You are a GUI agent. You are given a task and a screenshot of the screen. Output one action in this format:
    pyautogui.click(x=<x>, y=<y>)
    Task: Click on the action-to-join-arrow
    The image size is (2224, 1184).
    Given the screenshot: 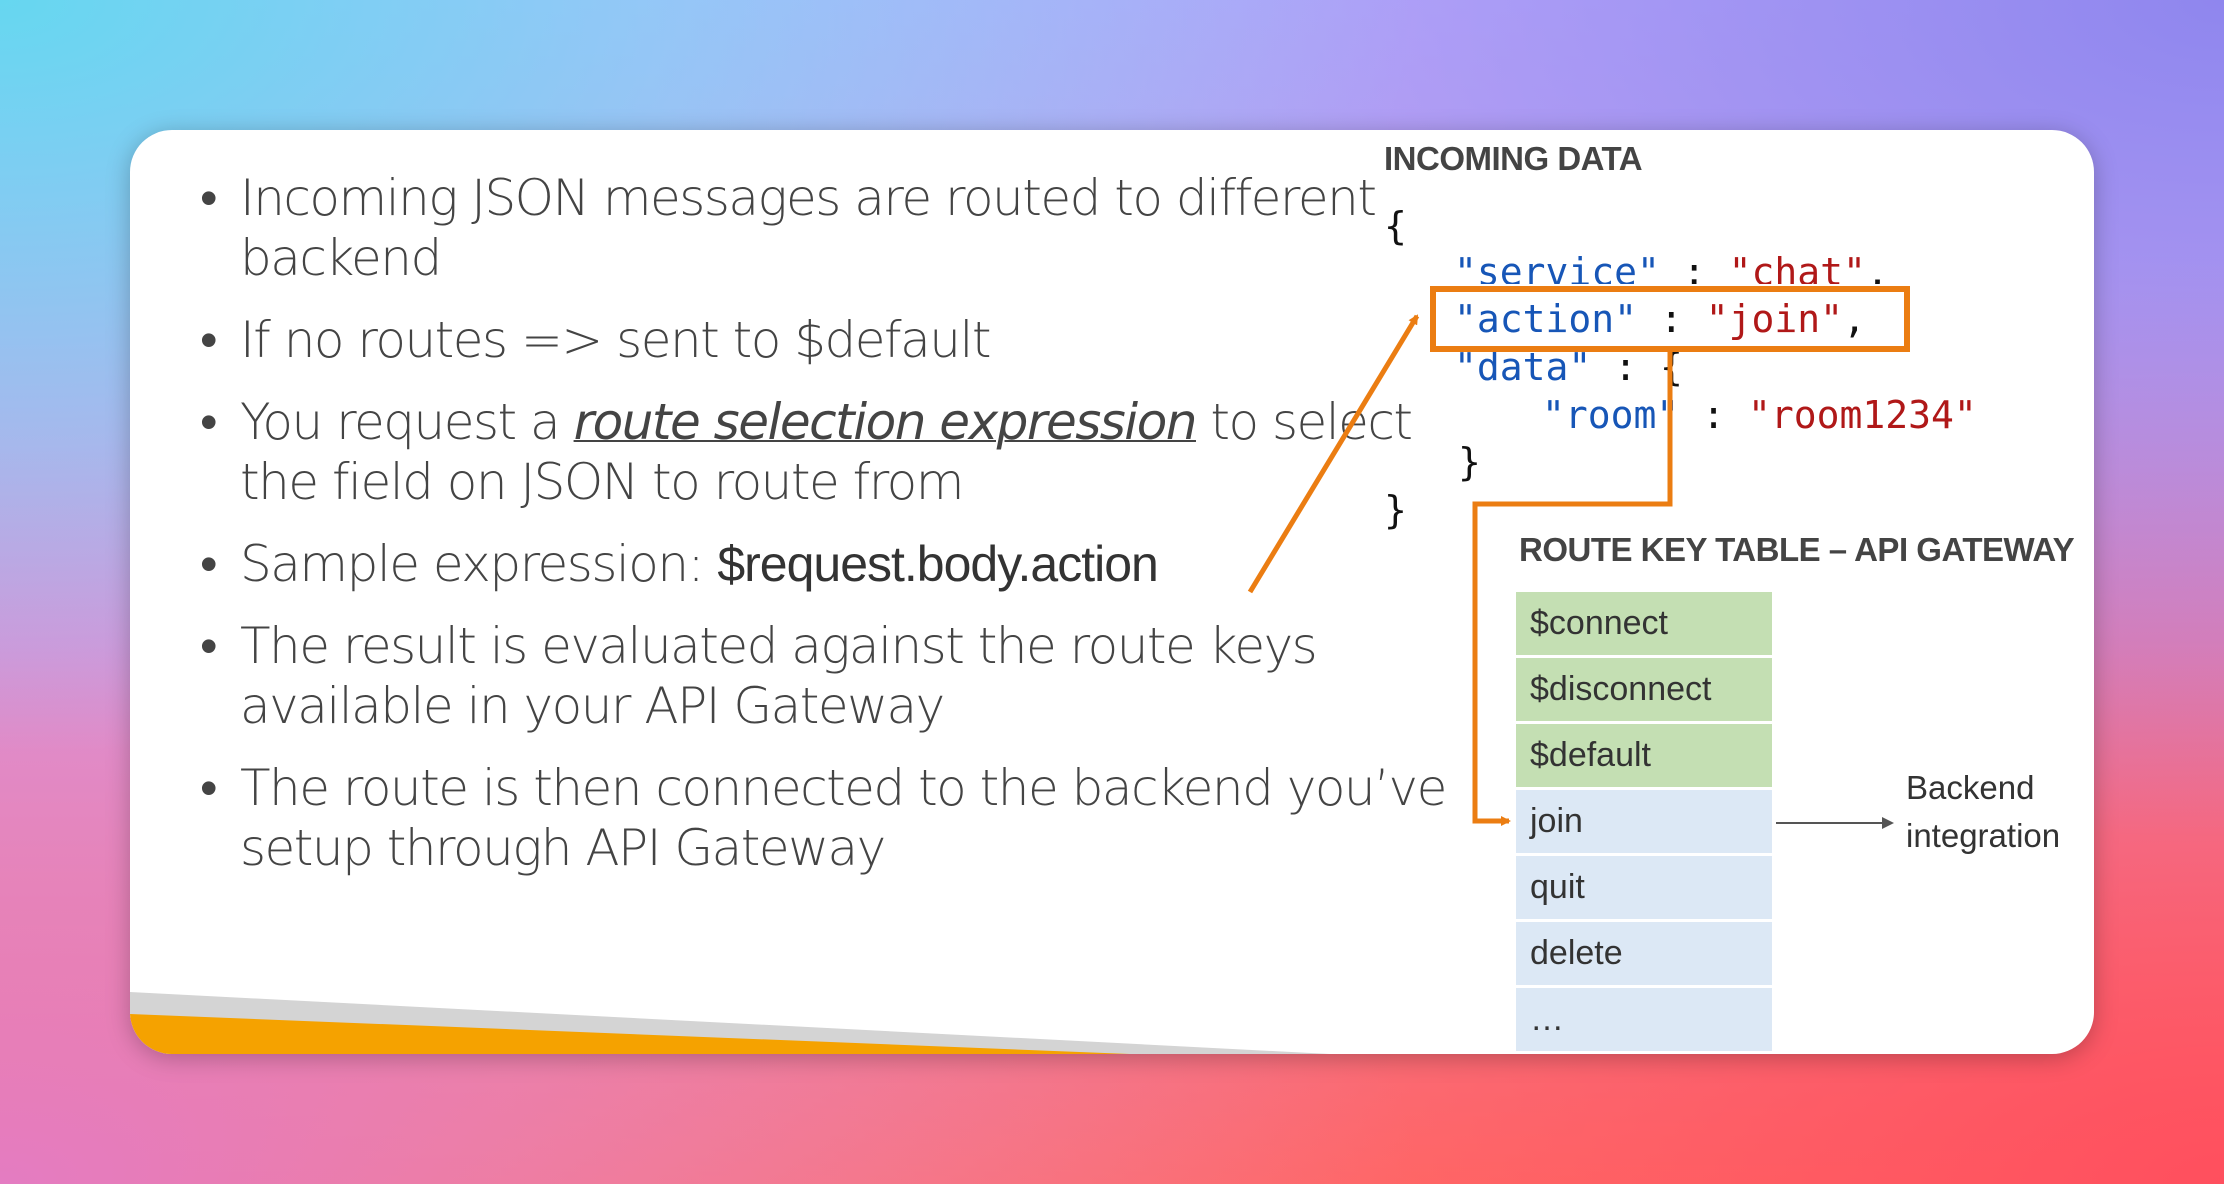 What is the action you would take?
    pyautogui.click(x=1572, y=589)
    